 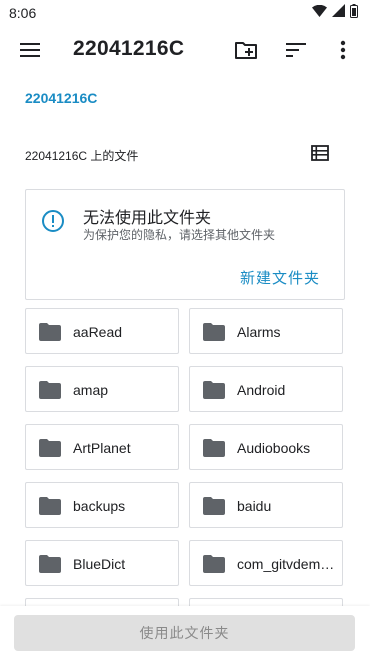 What do you see at coordinates (254, 506) in the screenshot?
I see `folder-name: baidu` at bounding box center [254, 506].